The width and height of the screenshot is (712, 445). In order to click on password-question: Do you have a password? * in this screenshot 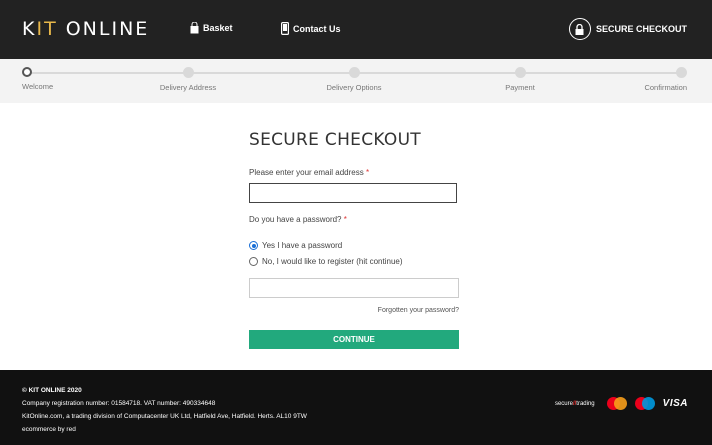, I will do `click(298, 219)`.